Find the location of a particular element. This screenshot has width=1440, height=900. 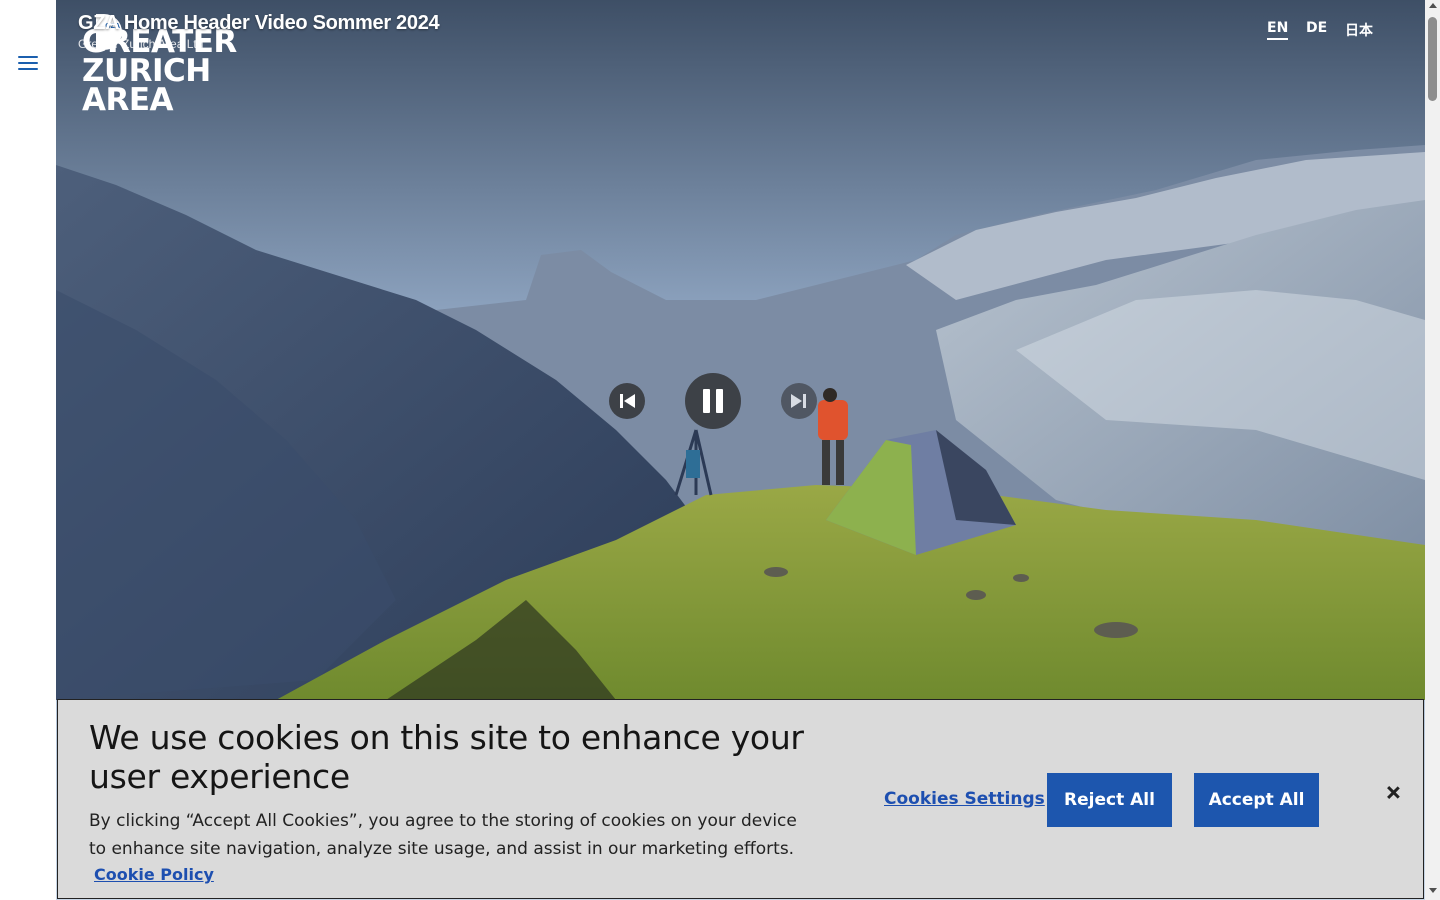

cookies-settings-link: Cookies Settings is located at coordinates (964, 799).